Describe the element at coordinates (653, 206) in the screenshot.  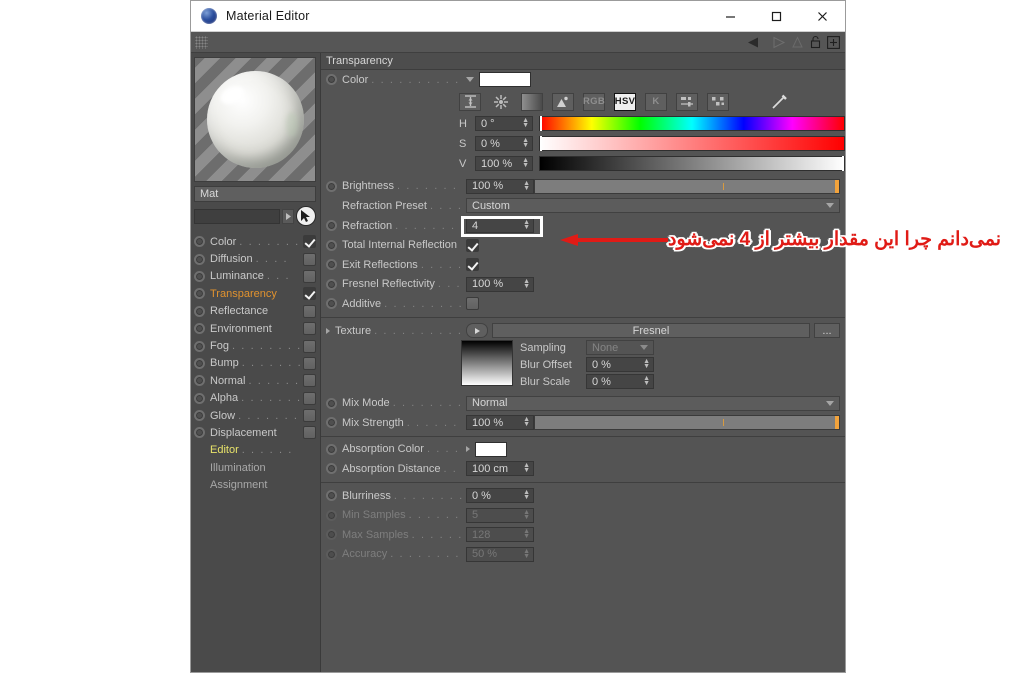
I see `refraction-preset-dropdown: Custom` at that location.